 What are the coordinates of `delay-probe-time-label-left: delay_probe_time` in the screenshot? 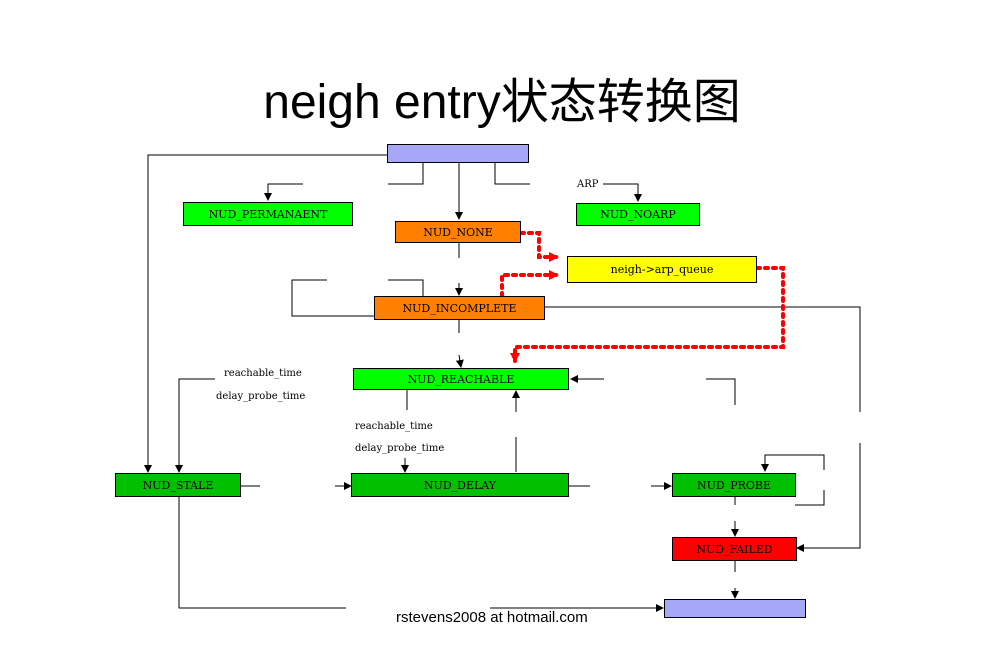 It's located at (261, 396).